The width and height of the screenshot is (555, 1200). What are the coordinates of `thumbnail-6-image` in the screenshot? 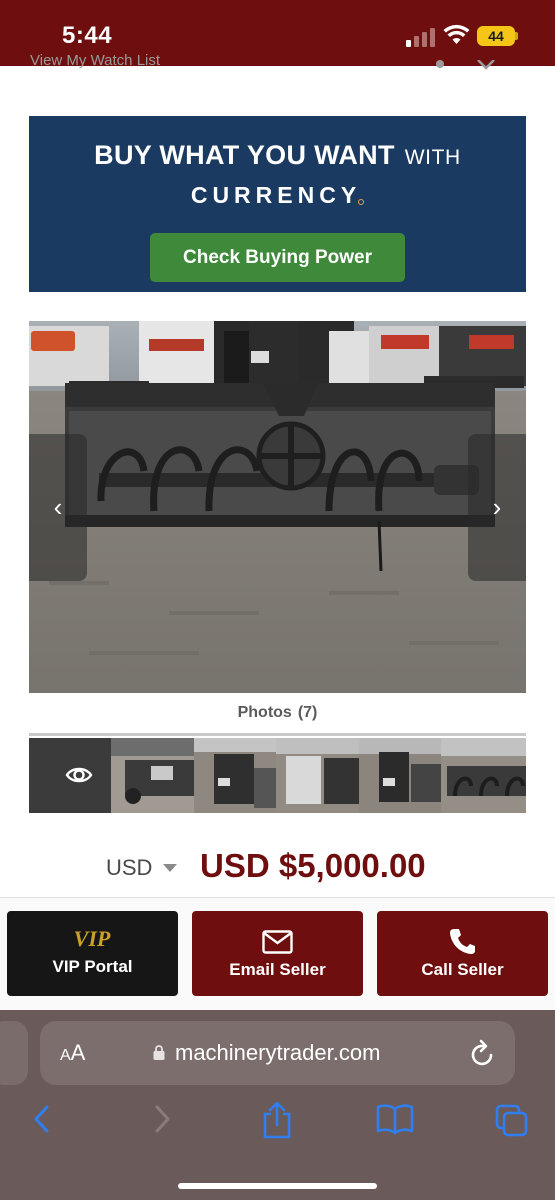 It's located at (484, 775).